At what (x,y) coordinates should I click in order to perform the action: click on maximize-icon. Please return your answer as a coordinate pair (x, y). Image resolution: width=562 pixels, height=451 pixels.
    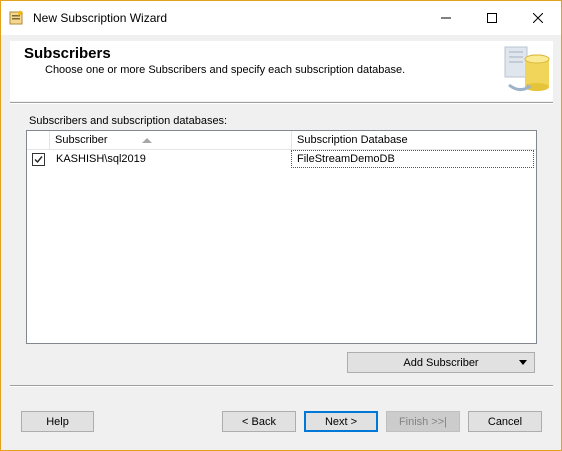
    Looking at the image, I should click on (492, 18).